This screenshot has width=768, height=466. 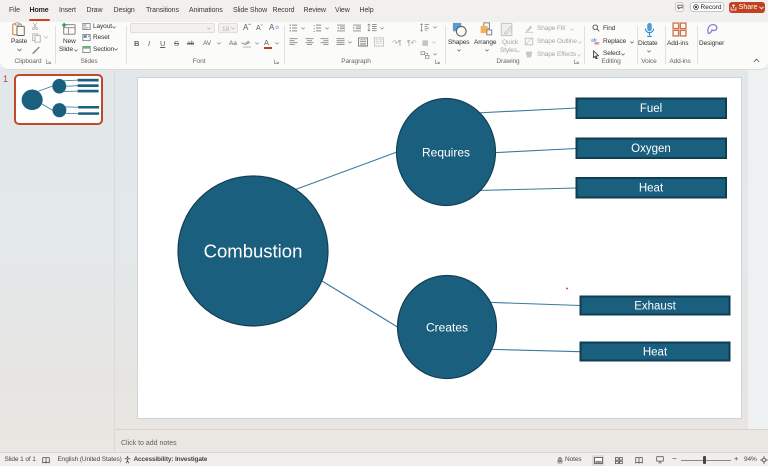 I want to click on svg-text: Oxygen, so click(x=651, y=149).